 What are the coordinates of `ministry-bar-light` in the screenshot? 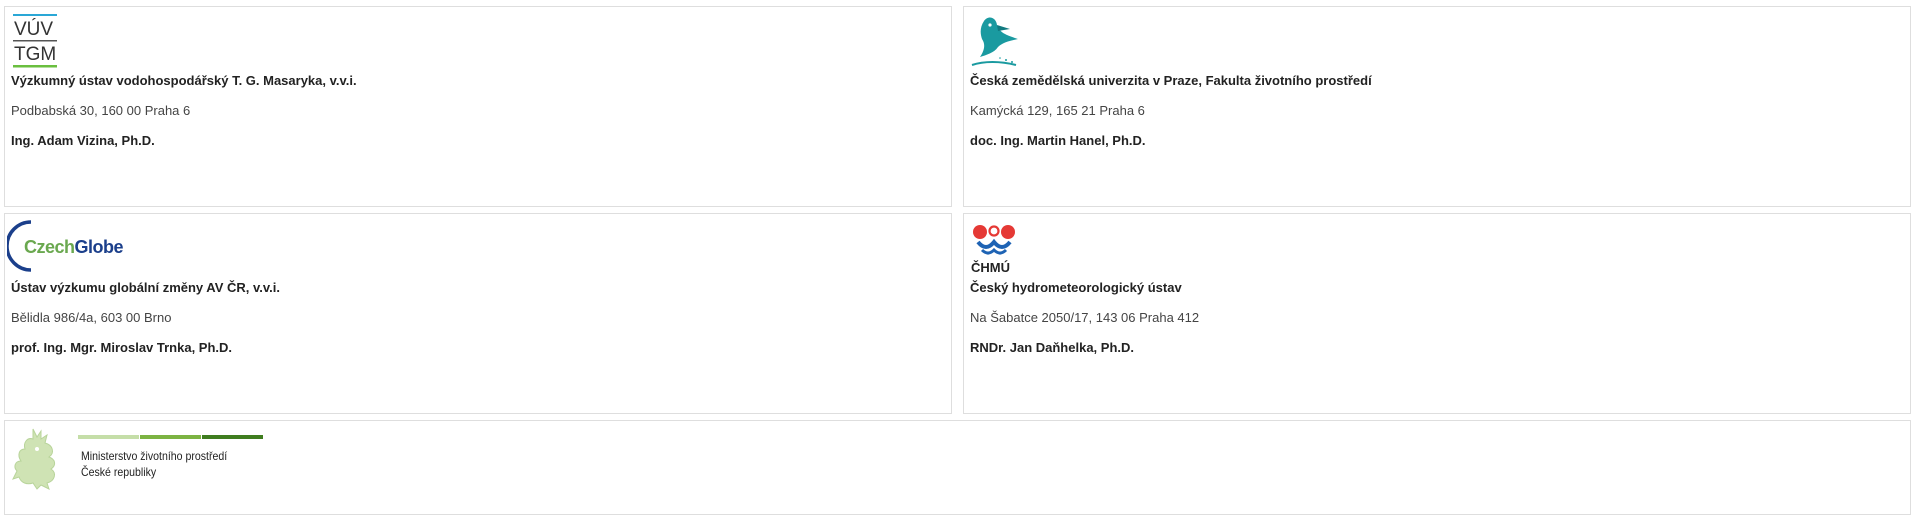 It's located at (108, 437).